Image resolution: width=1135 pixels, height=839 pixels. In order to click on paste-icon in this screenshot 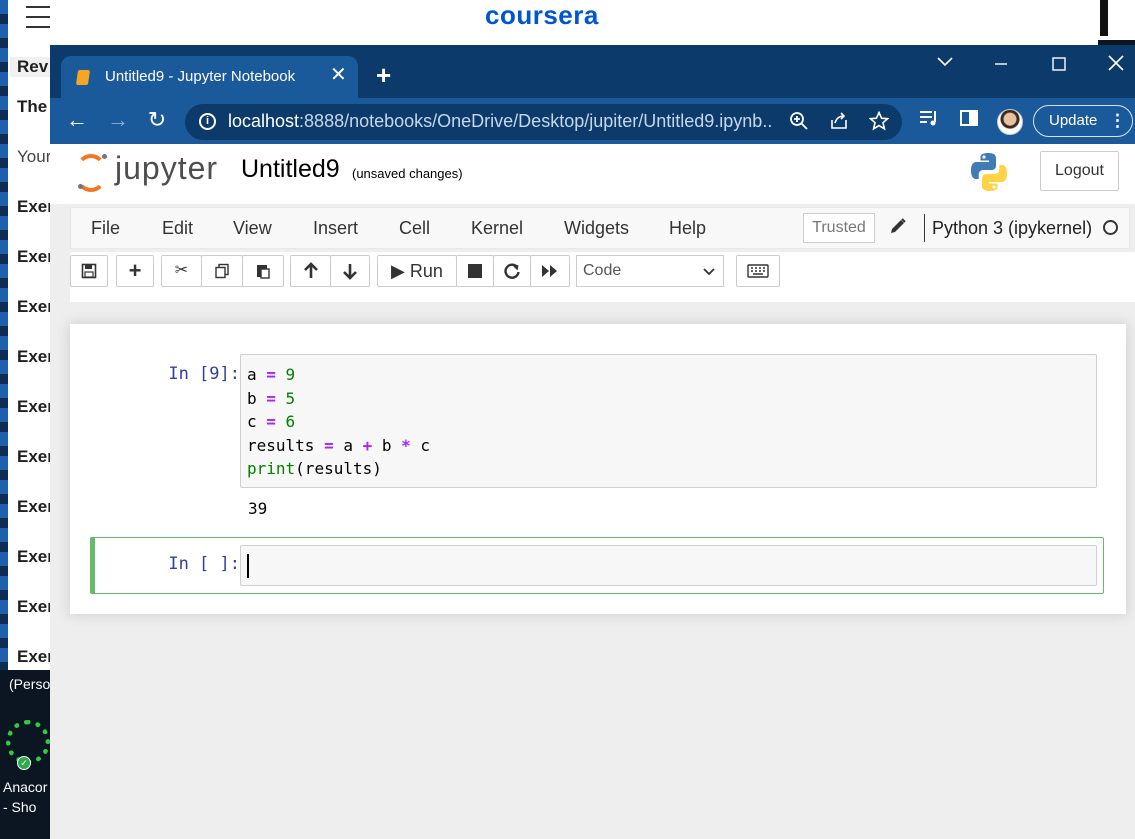, I will do `click(263, 271)`.